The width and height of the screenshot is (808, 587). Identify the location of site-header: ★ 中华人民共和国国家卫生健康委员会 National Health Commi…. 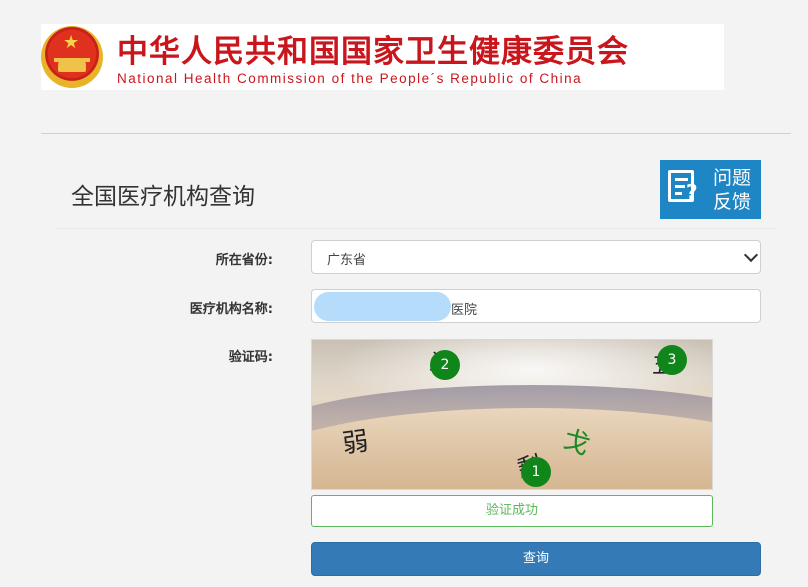
(382, 57).